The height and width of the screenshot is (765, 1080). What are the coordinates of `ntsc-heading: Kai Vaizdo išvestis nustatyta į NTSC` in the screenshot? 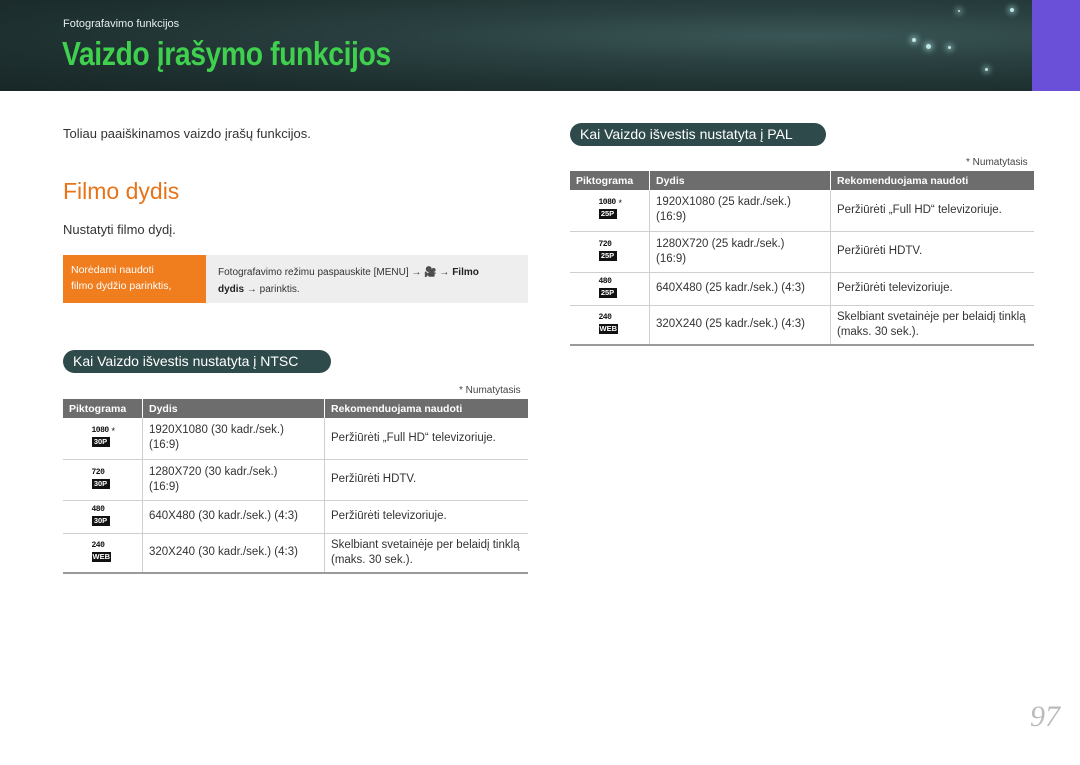 It's located at (197, 361).